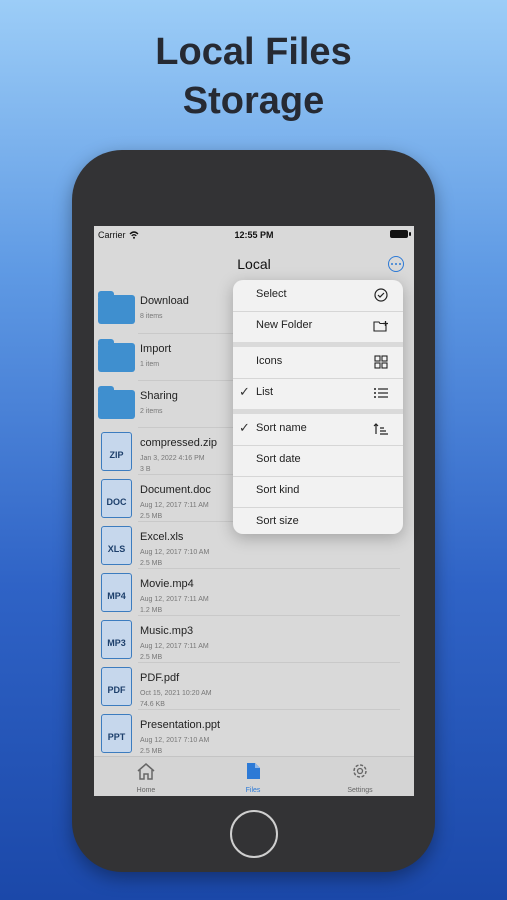  Describe the element at coordinates (254, 639) in the screenshot. I see `file-row-music: MP3 Music.mp3 Aug 12, 2017 7:11 AM 2.5 MB` at that location.